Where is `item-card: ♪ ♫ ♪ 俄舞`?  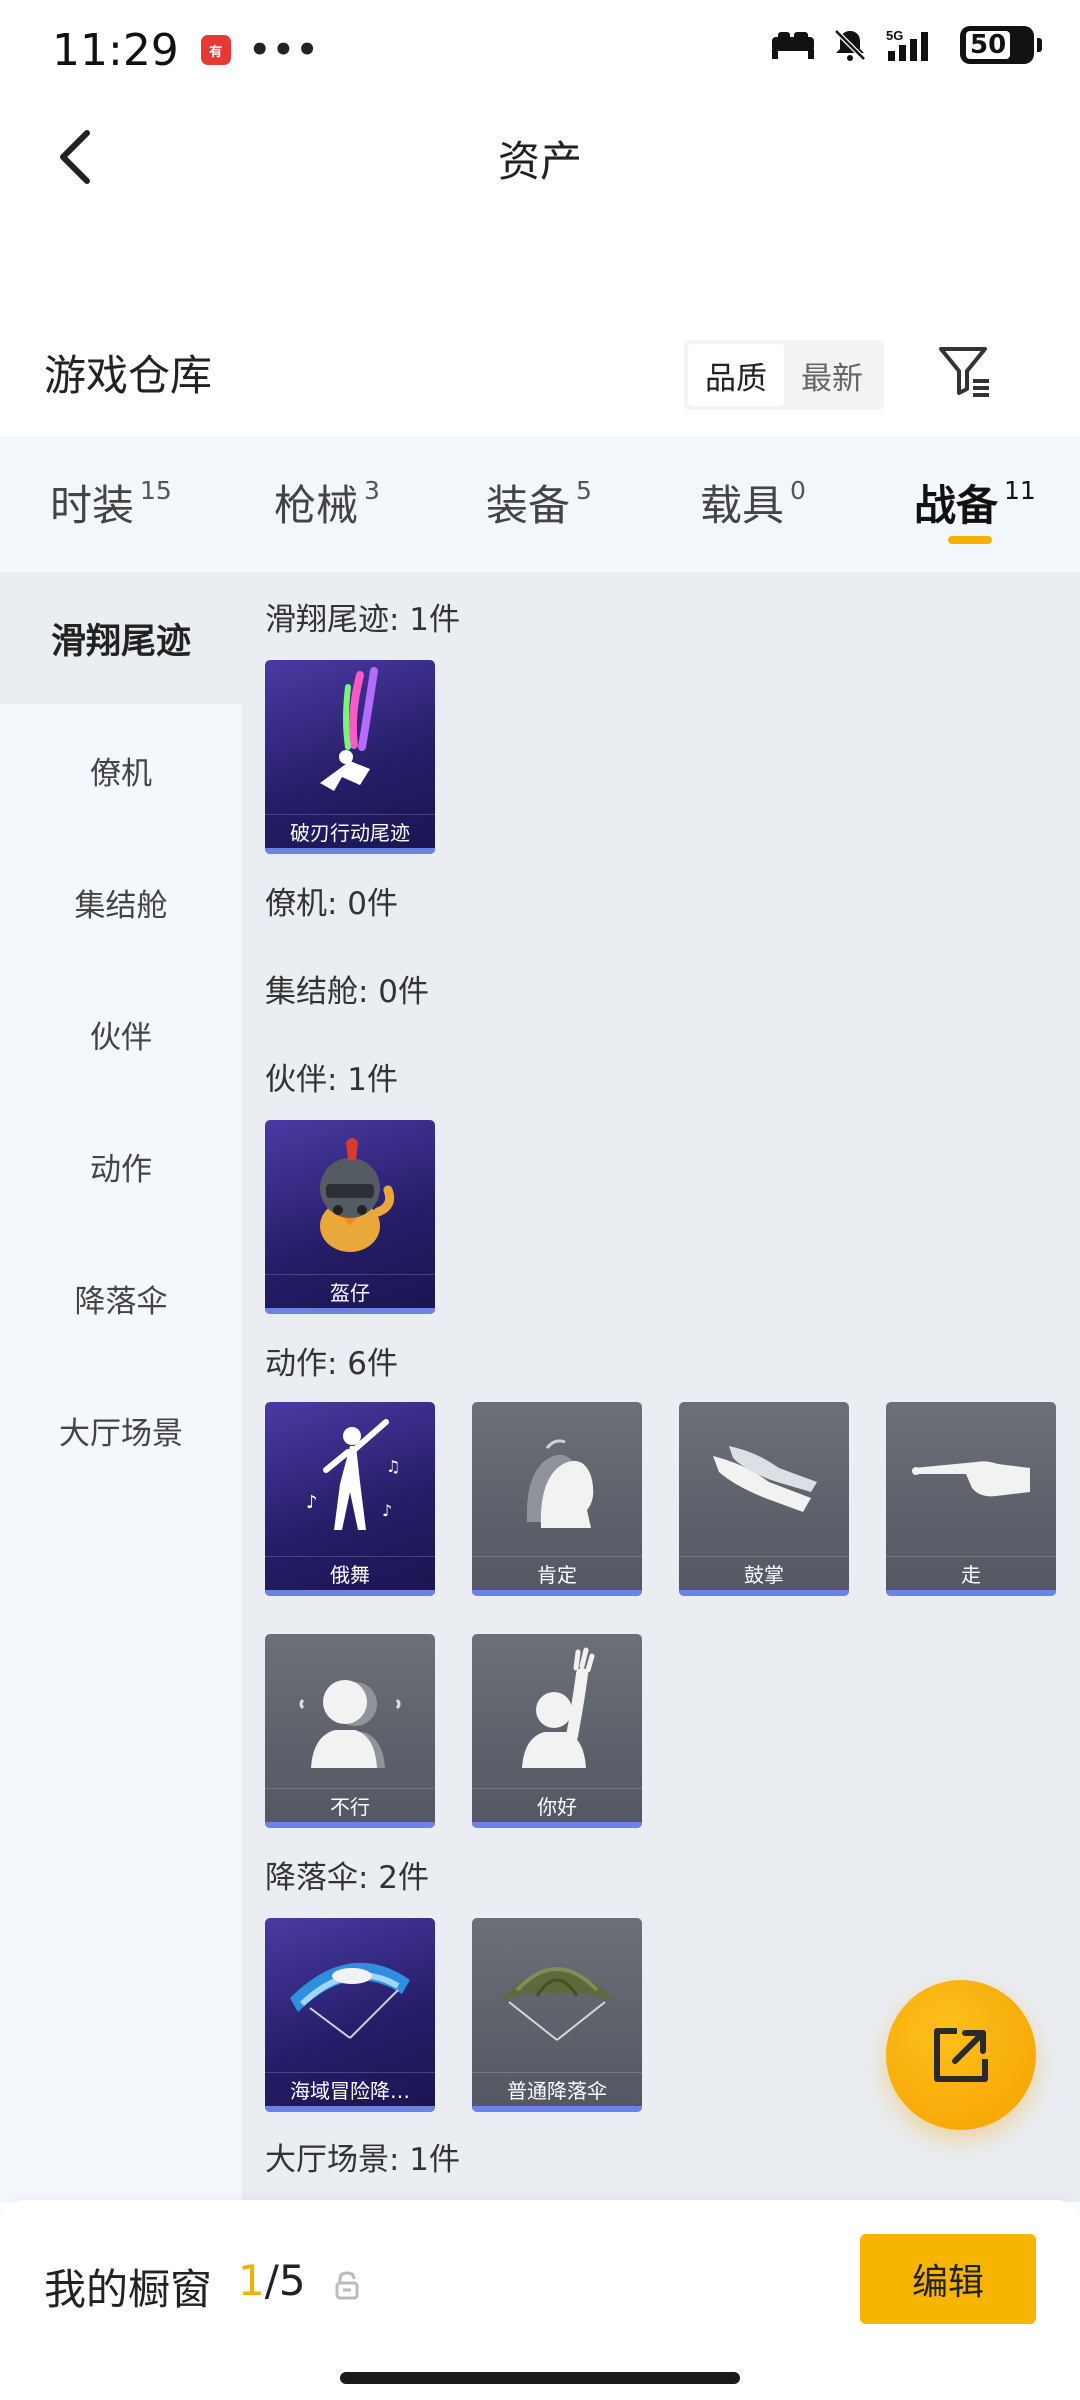
item-card: ♪ ♫ ♪ 俄舞 is located at coordinates (350, 1499).